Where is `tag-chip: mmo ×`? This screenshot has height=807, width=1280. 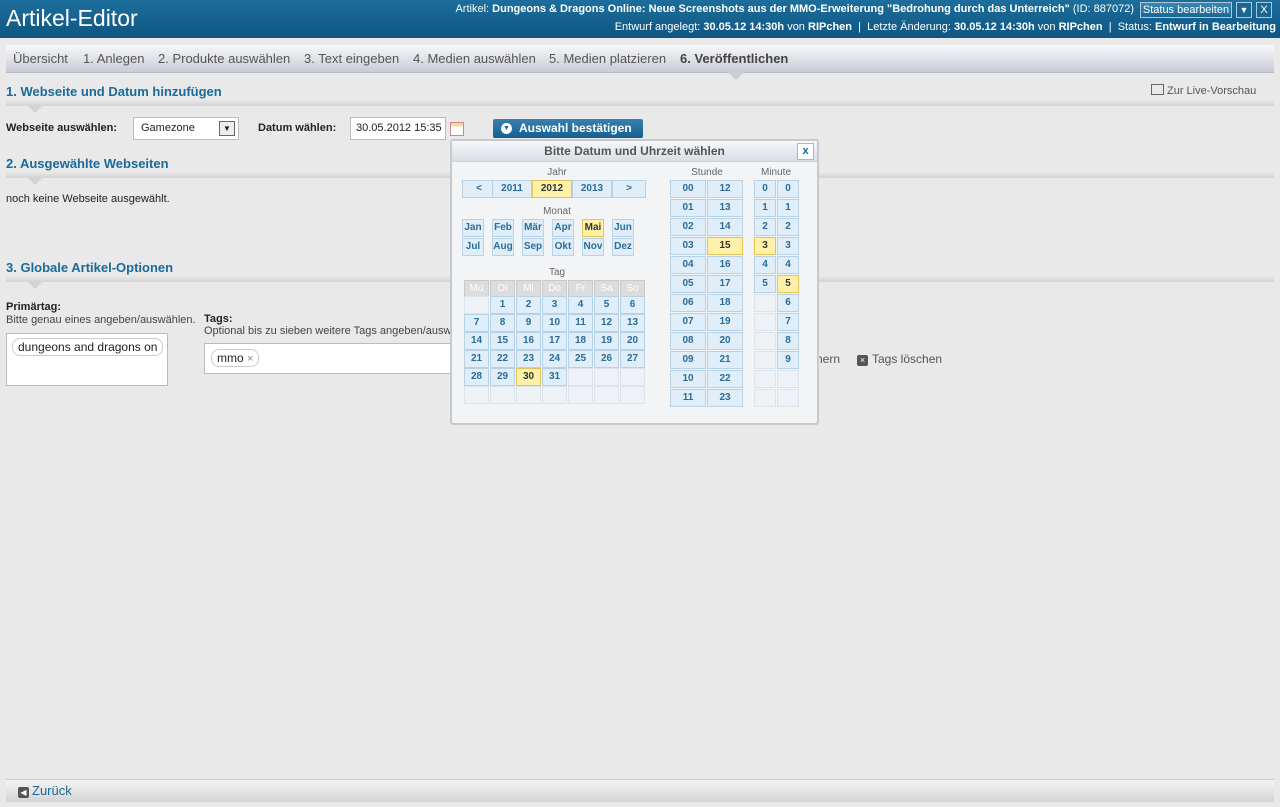 tag-chip: mmo × is located at coordinates (235, 358).